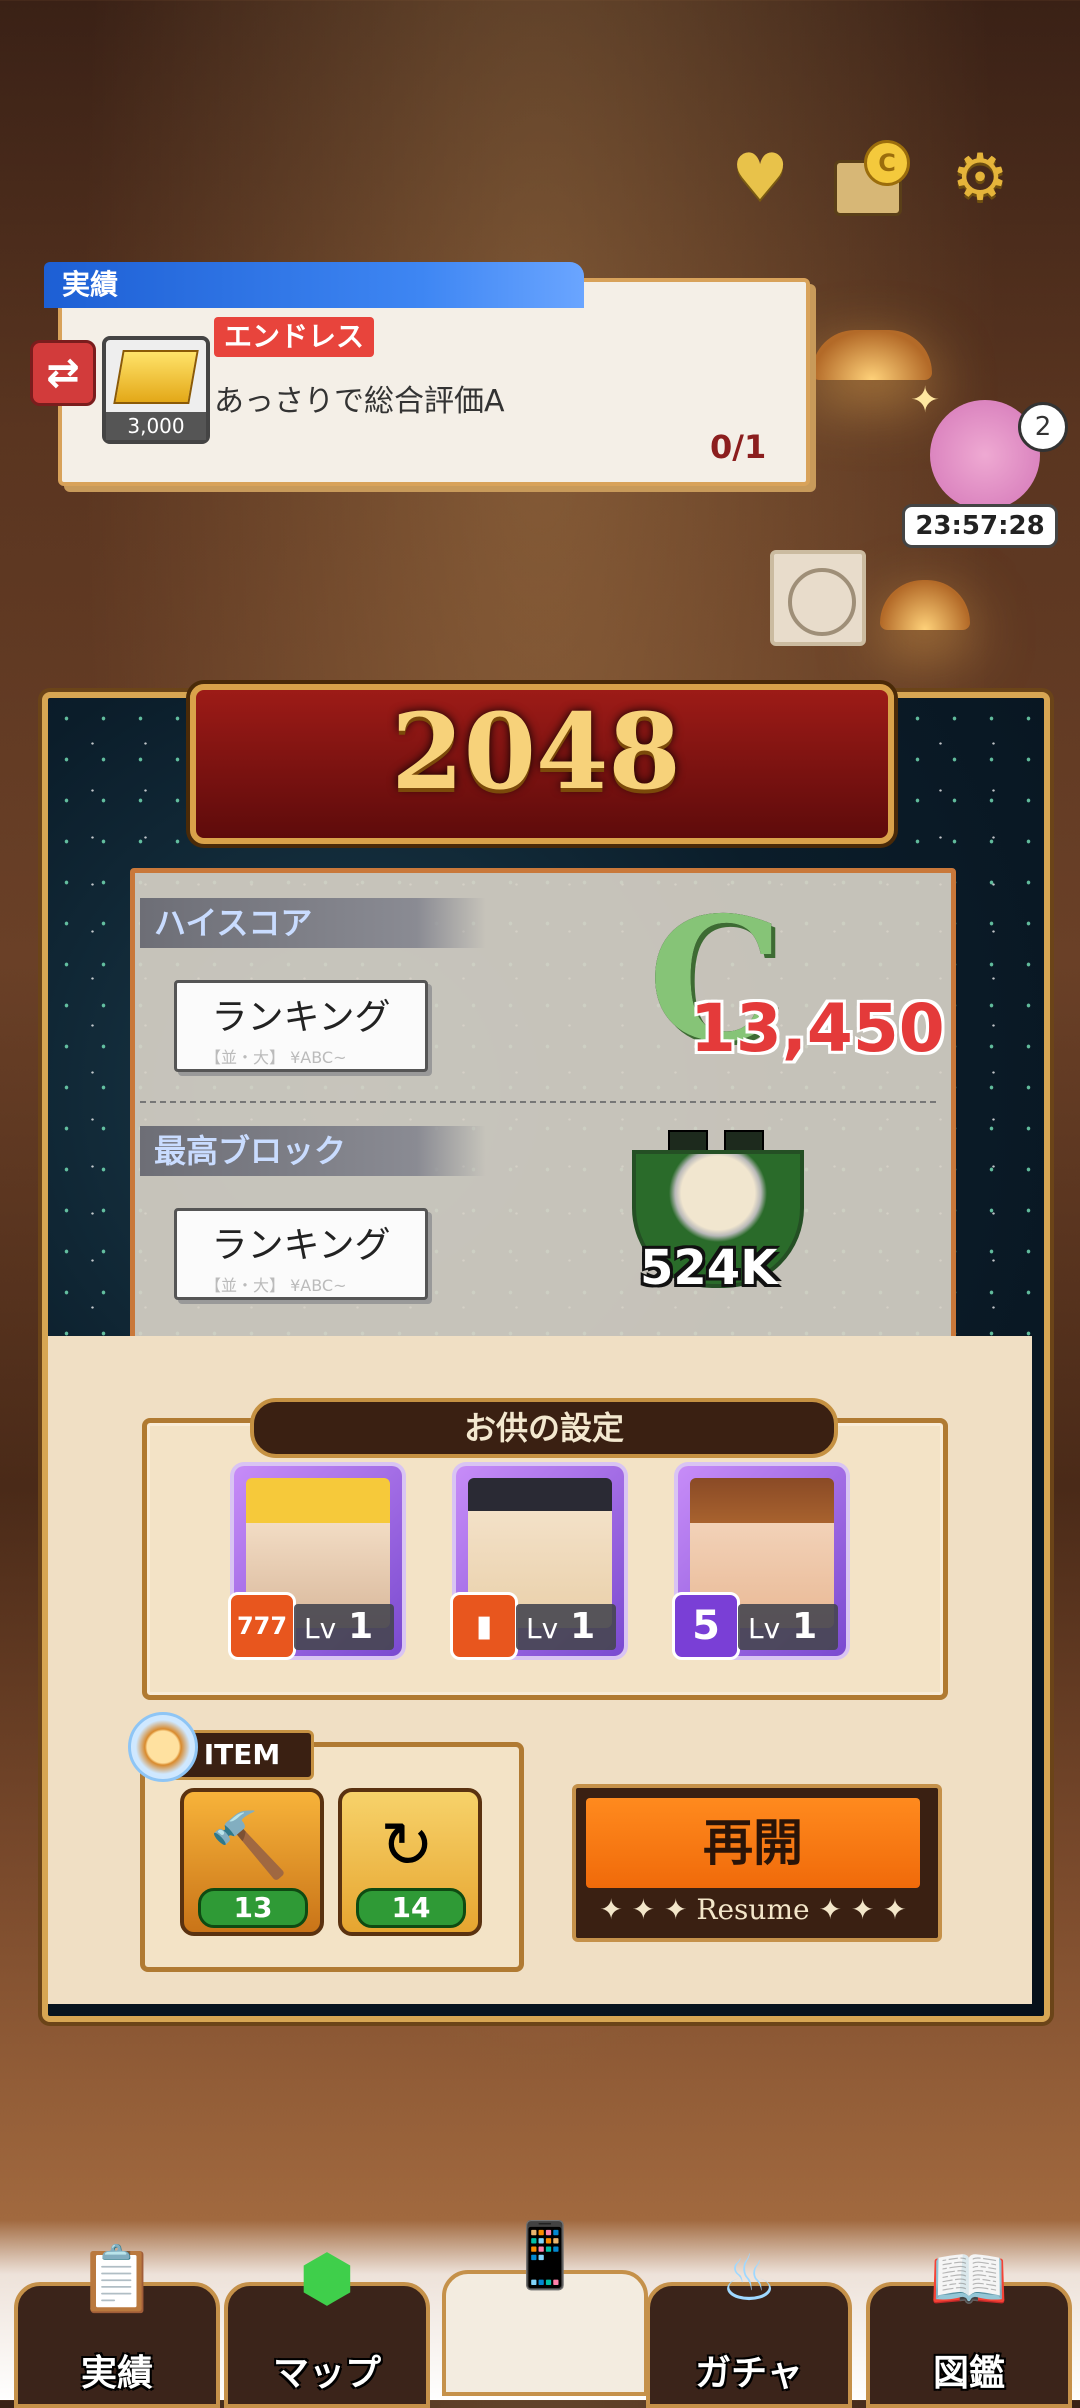  Describe the element at coordinates (156, 426) in the screenshot. I see `reward-count: 3,000` at that location.